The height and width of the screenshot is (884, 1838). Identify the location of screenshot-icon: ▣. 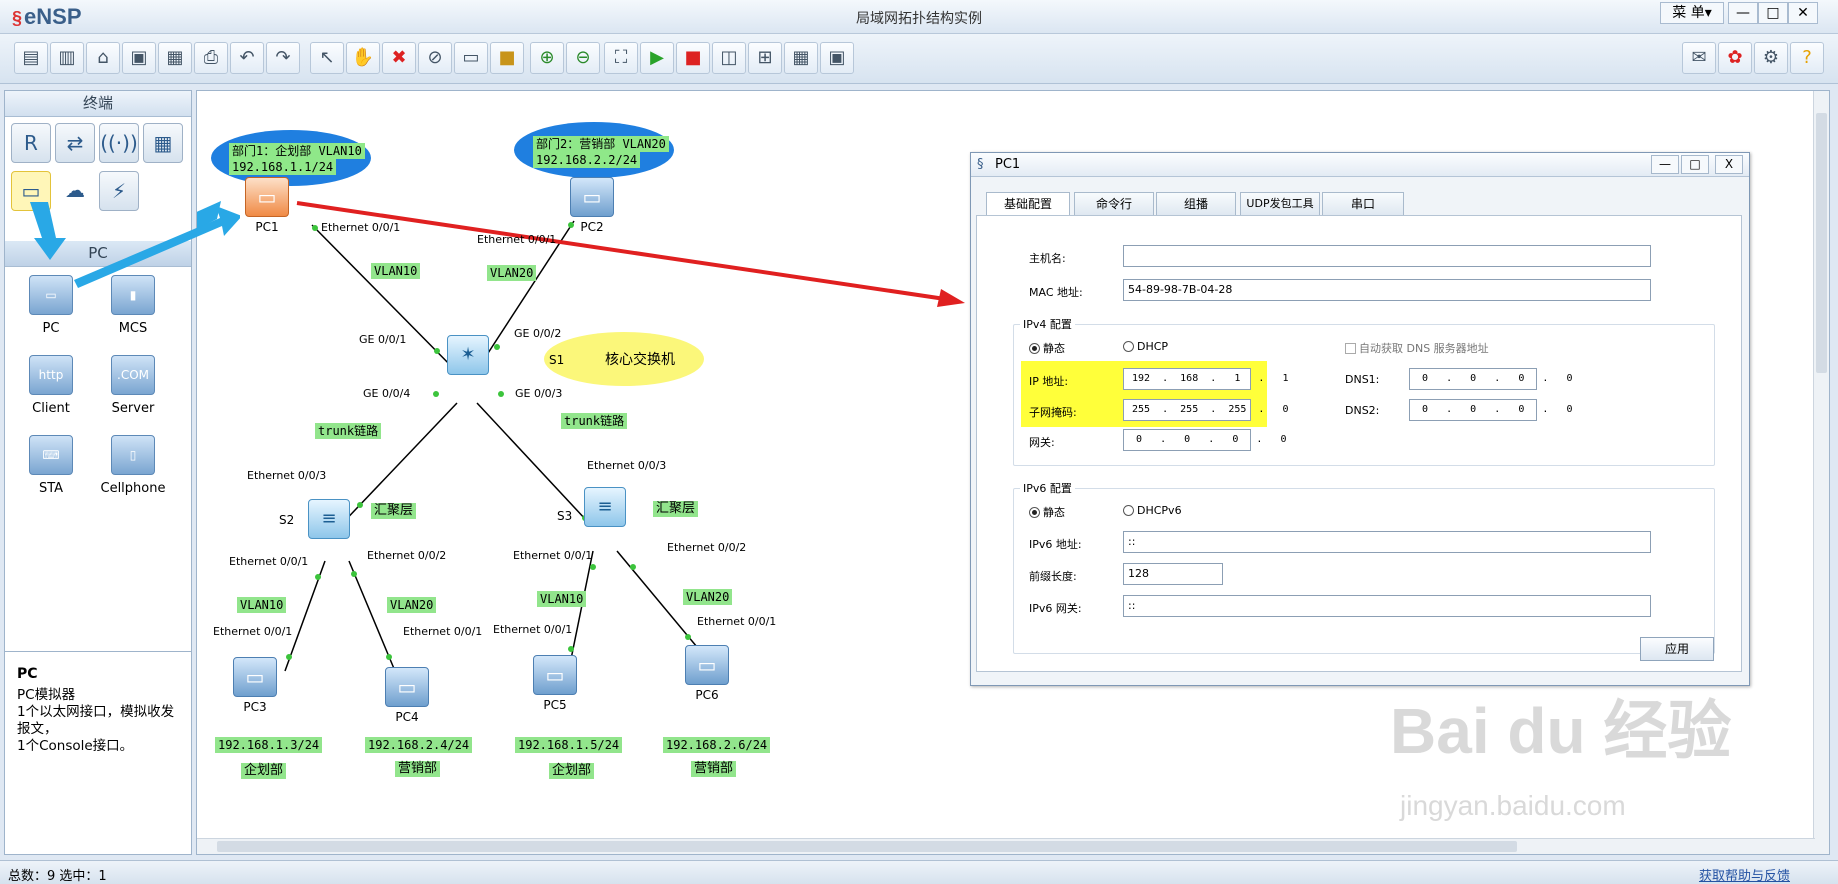
(837, 58).